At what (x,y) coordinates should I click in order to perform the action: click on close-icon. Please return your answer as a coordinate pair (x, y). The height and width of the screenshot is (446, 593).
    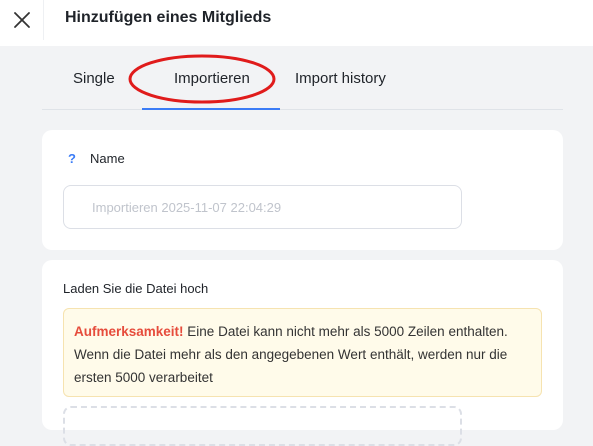
    Looking at the image, I should click on (21, 20).